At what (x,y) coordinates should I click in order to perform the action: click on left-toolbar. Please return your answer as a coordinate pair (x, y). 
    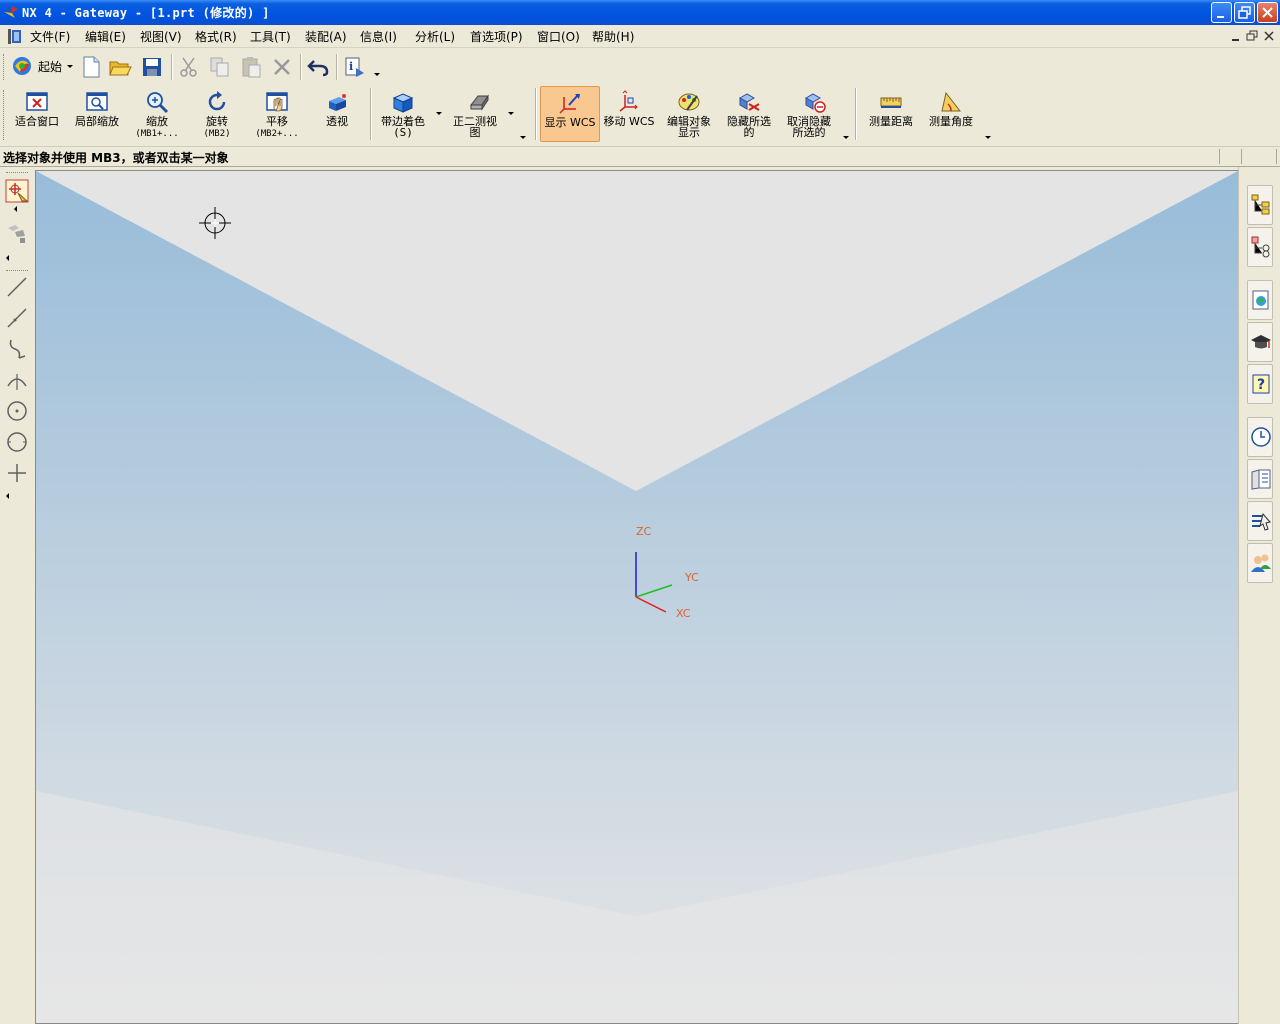
    Looking at the image, I should click on (17, 595).